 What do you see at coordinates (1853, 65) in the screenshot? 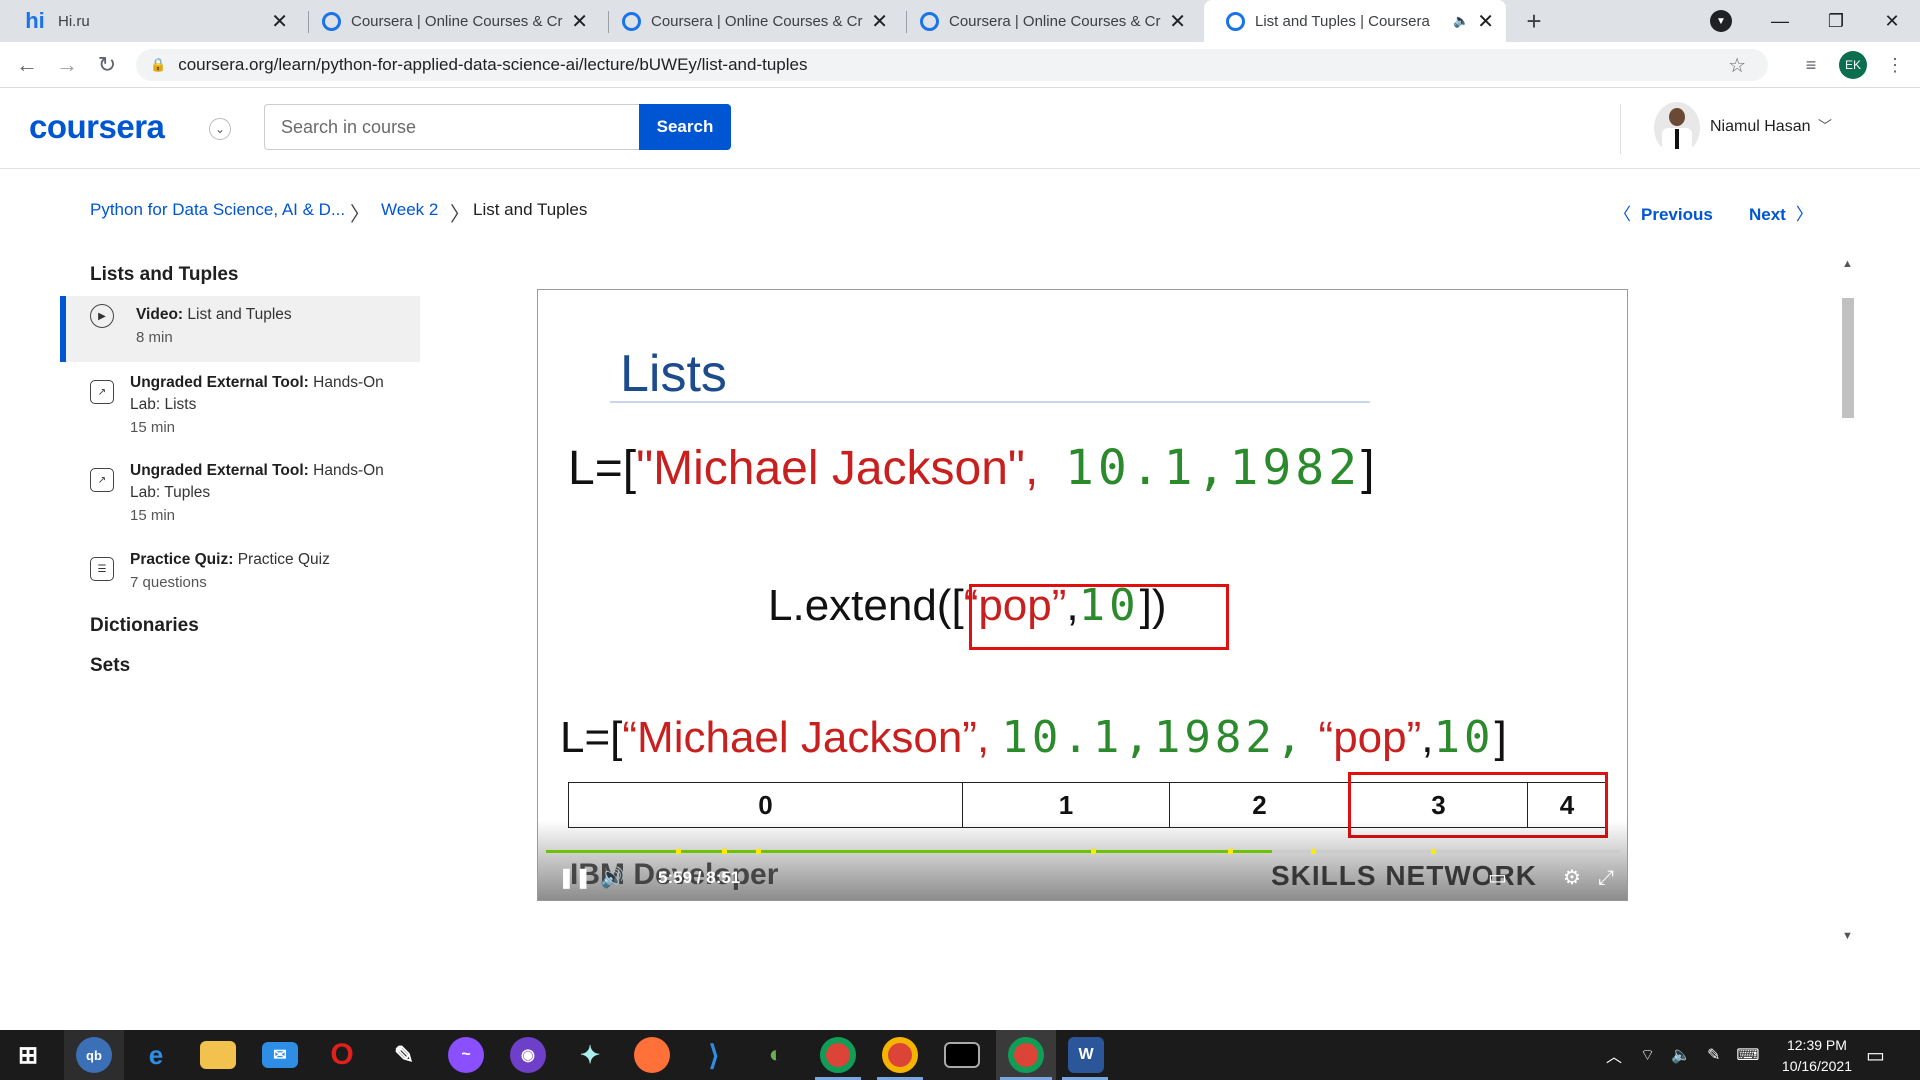
I see `profile-button: EK` at bounding box center [1853, 65].